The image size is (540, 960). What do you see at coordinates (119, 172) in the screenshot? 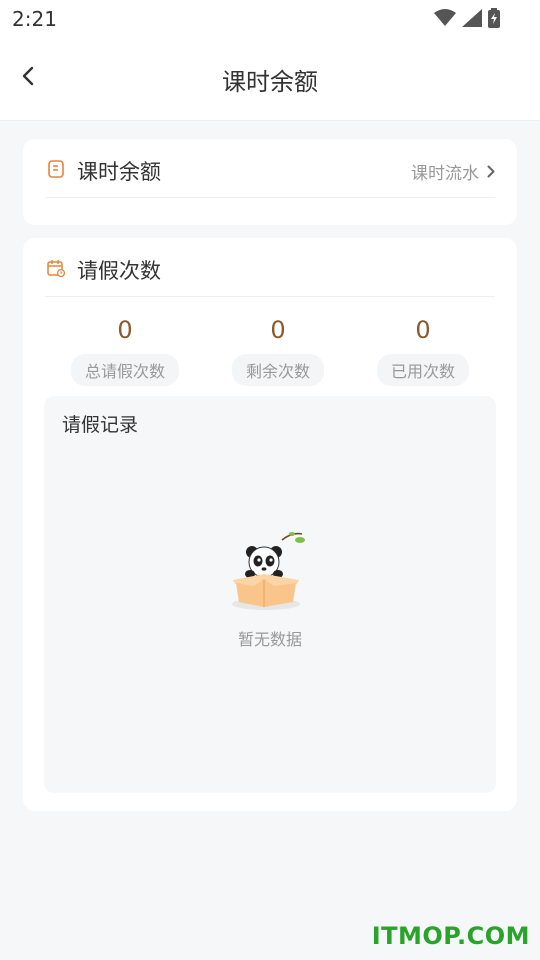
I see `balance-card-title: 课时余额` at bounding box center [119, 172].